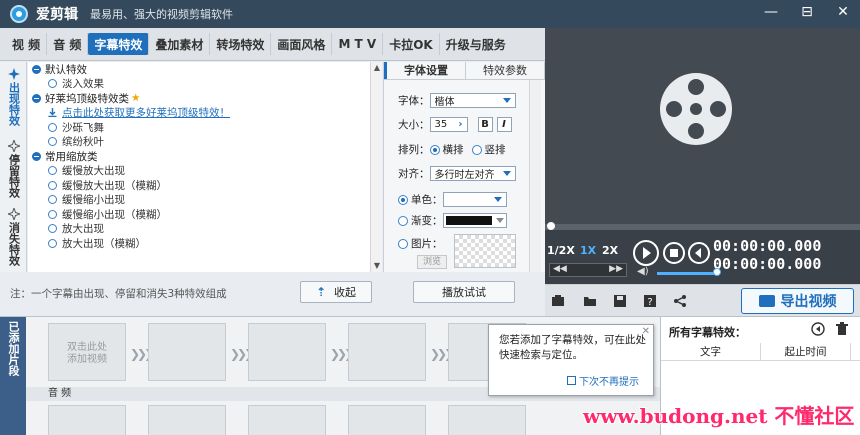 The width and height of the screenshot is (860, 435). What do you see at coordinates (377, 68) in the screenshot?
I see `scroll-up-icon: ▲` at bounding box center [377, 68].